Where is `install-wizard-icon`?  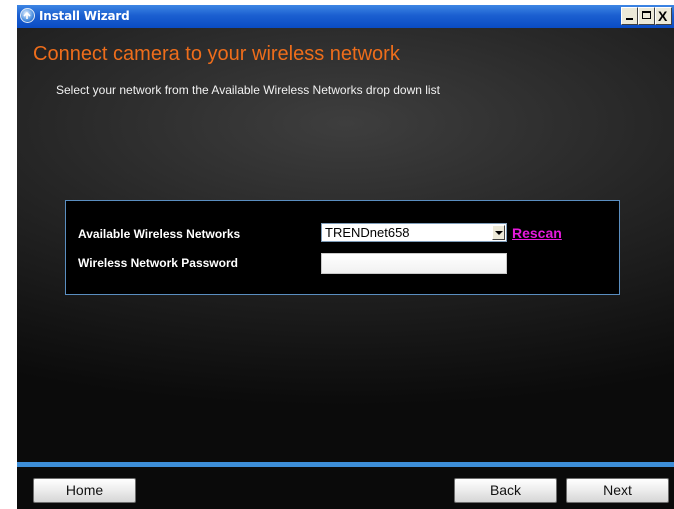 install-wizard-icon is located at coordinates (27, 15).